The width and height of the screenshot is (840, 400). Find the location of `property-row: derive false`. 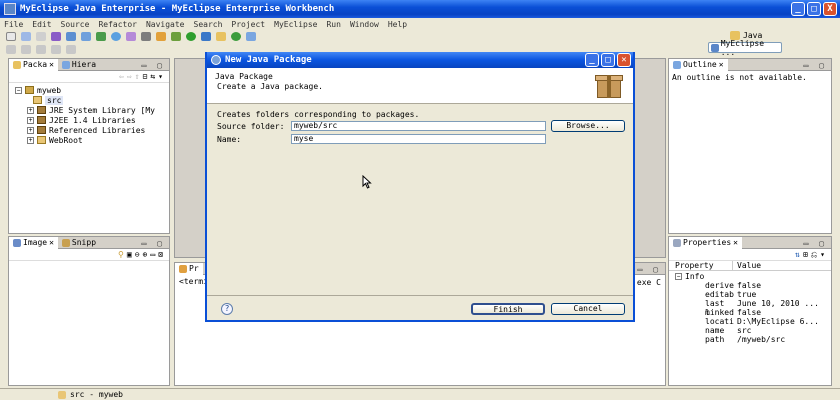

property-row: derive false is located at coordinates (750, 285).